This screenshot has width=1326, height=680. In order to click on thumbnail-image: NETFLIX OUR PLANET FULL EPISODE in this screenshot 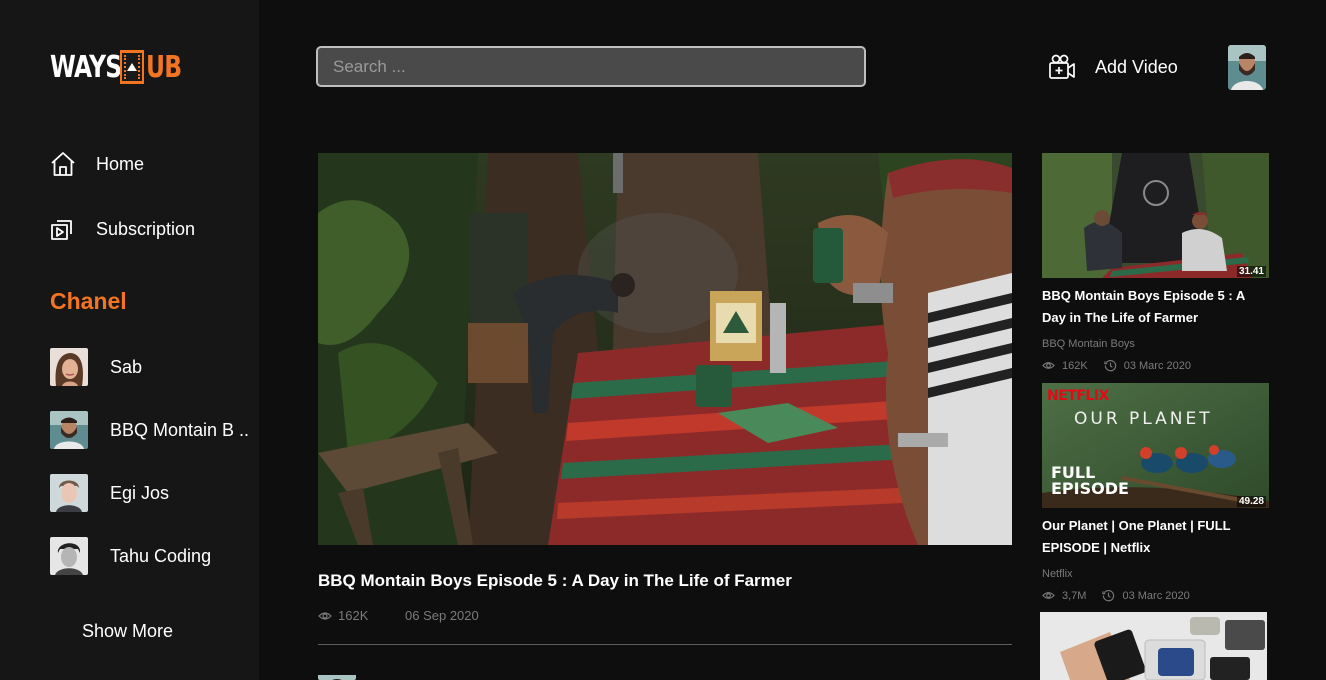, I will do `click(1155, 445)`.